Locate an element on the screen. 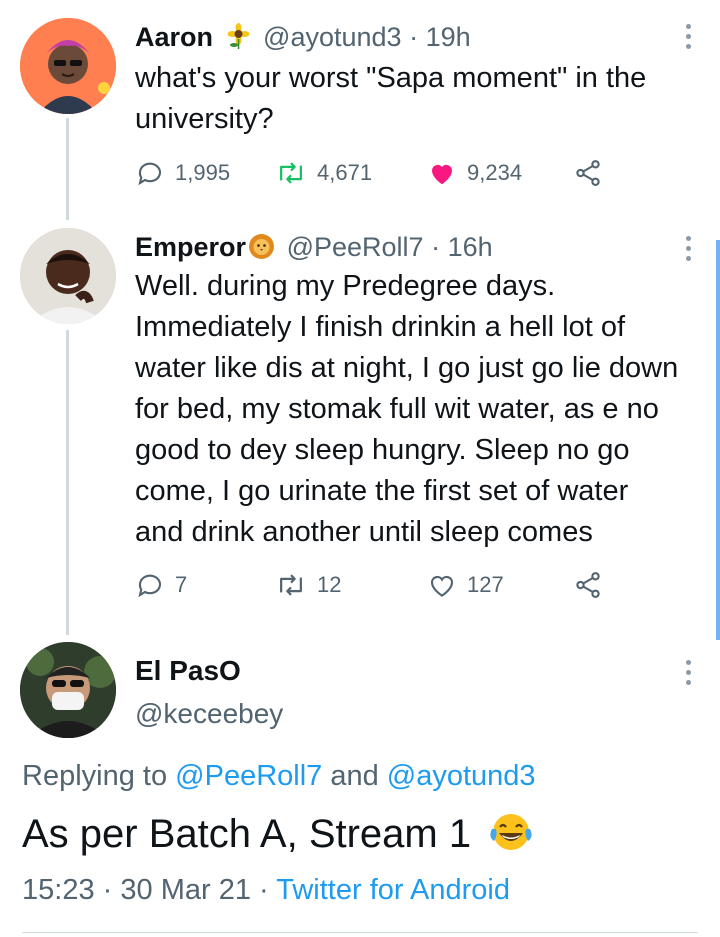 This screenshot has height=937, width=720. like-count: 127 is located at coordinates (485, 584).